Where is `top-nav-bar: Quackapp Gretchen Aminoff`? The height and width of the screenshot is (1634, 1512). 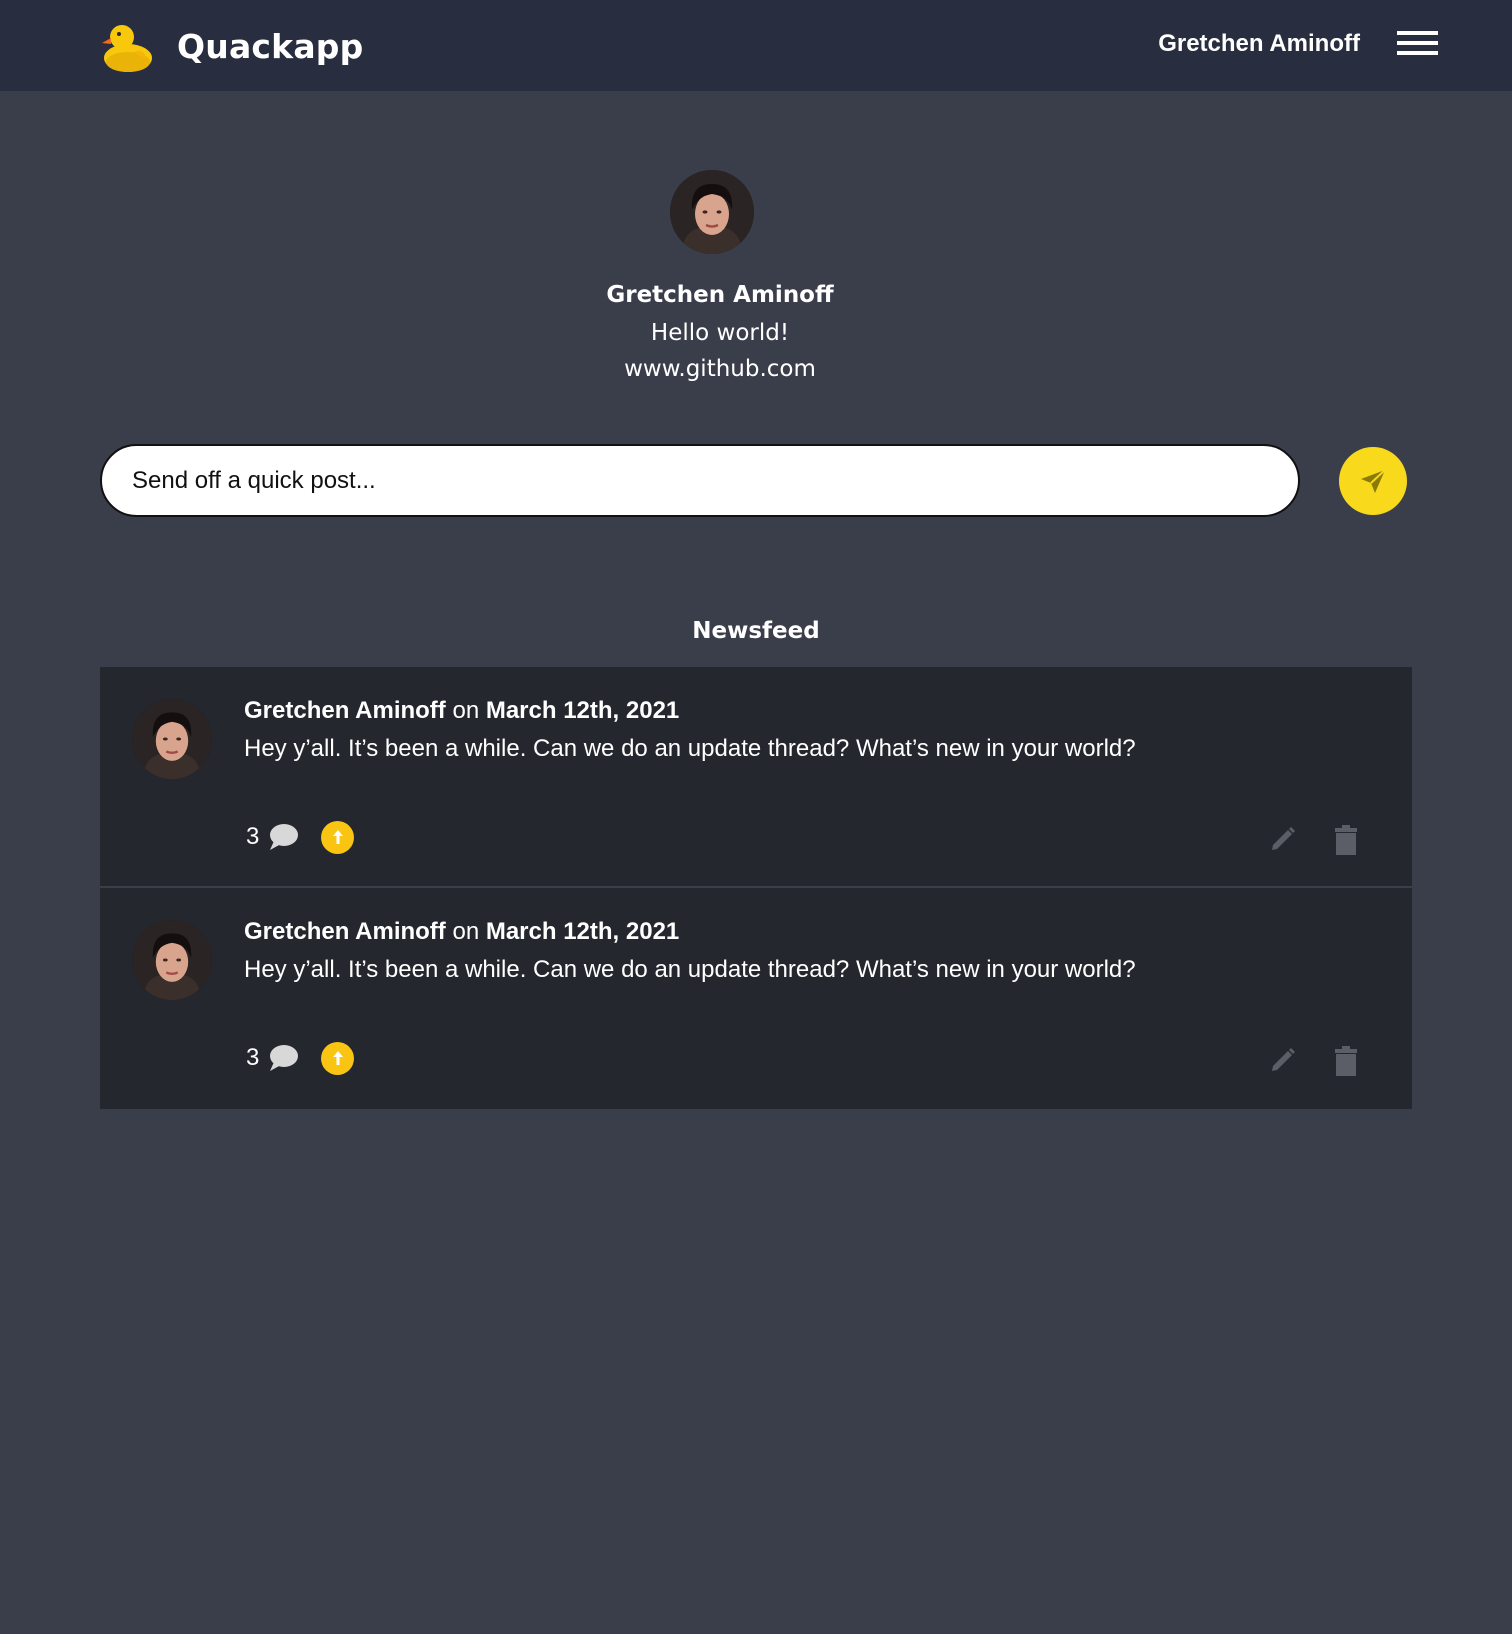 top-nav-bar: Quackapp Gretchen Aminoff is located at coordinates (756, 45).